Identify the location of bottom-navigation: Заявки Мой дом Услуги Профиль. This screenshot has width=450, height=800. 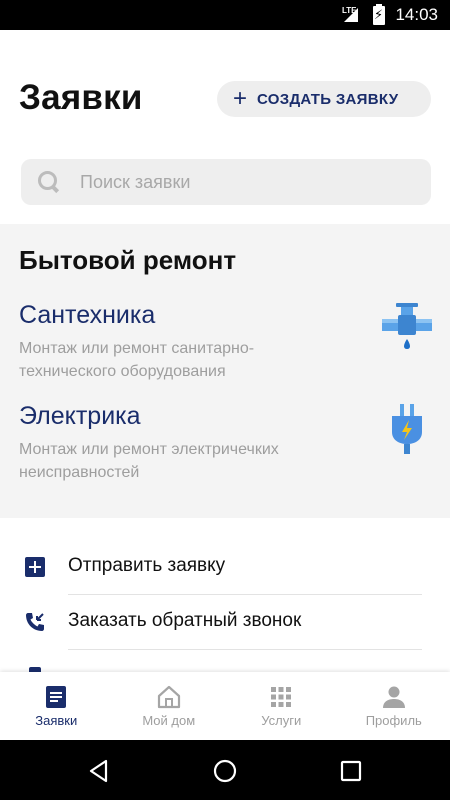
(225, 706).